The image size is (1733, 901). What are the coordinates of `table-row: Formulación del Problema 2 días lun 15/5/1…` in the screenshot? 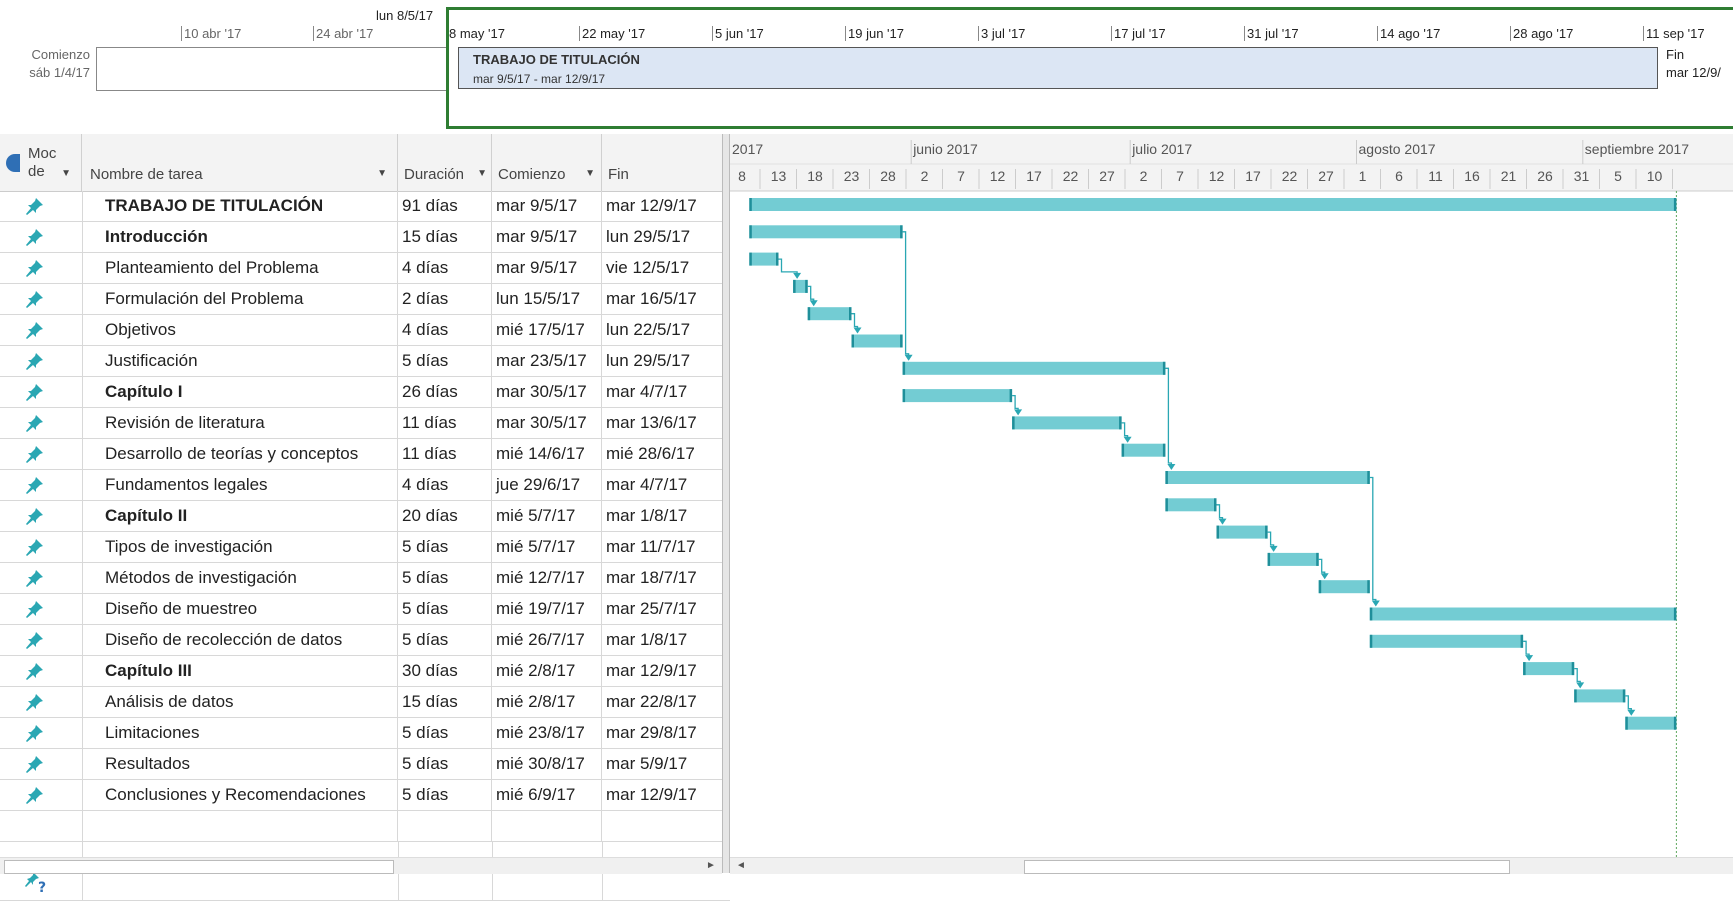 It's located at (365, 299).